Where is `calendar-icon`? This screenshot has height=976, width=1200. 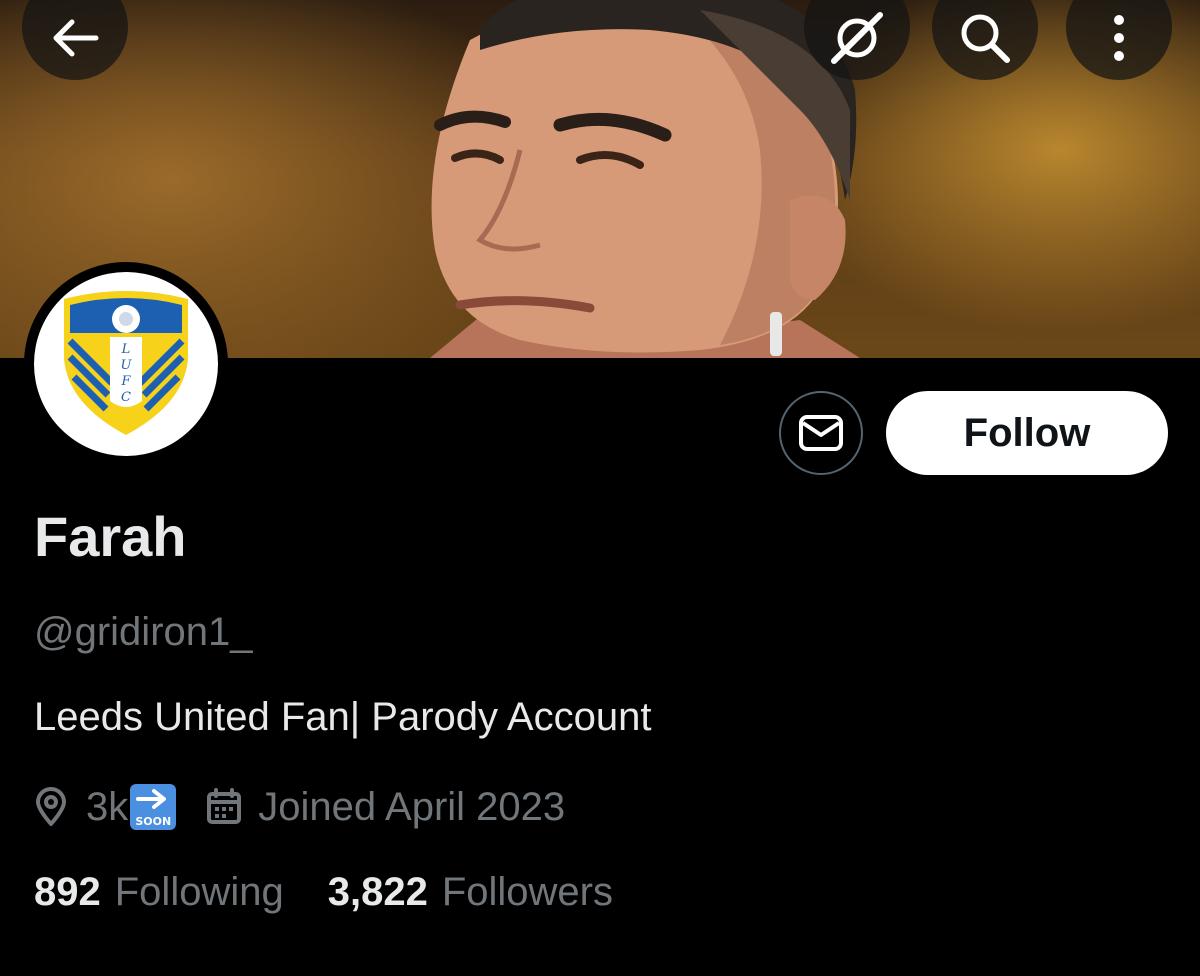
calendar-icon is located at coordinates (224, 806).